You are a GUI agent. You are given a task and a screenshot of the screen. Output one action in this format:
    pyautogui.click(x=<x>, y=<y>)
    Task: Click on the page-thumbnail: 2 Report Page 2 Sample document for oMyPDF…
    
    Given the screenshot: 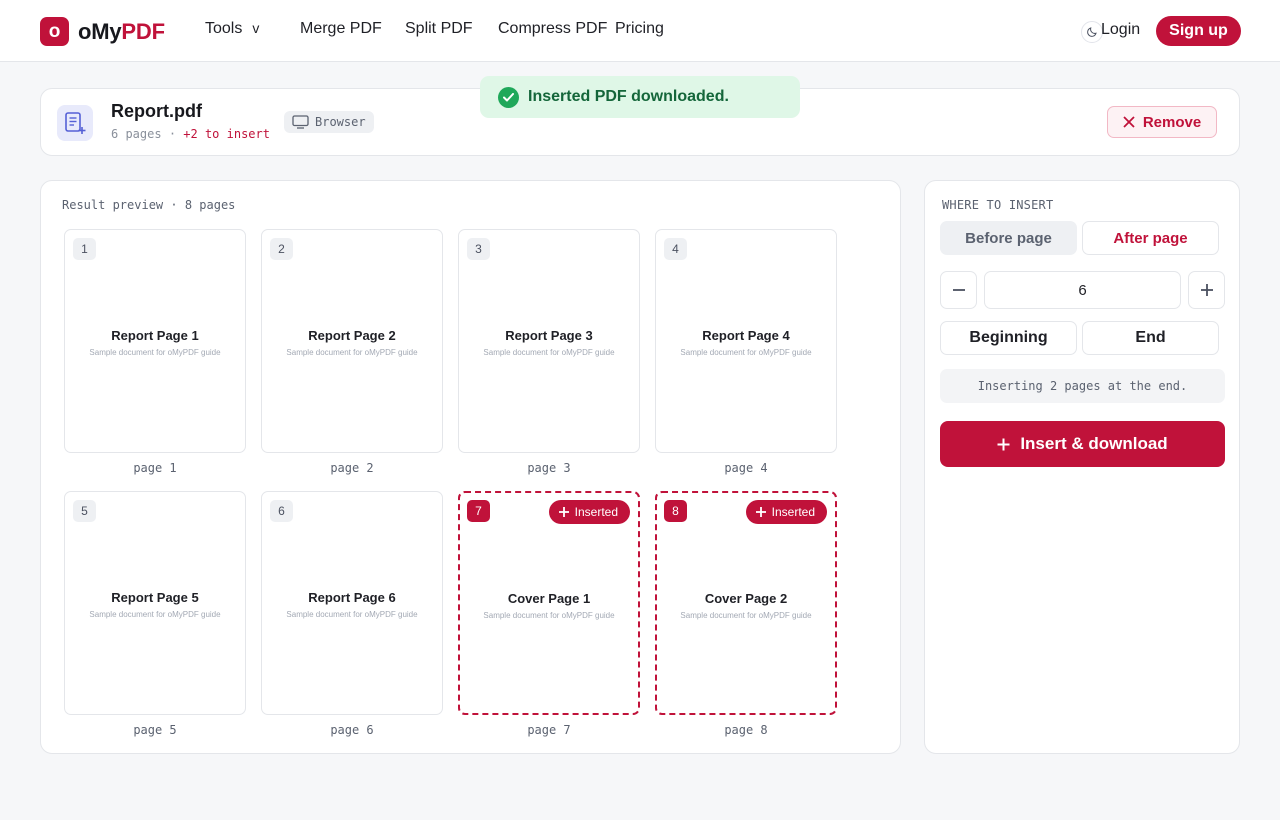 What is the action you would take?
    pyautogui.click(x=352, y=341)
    